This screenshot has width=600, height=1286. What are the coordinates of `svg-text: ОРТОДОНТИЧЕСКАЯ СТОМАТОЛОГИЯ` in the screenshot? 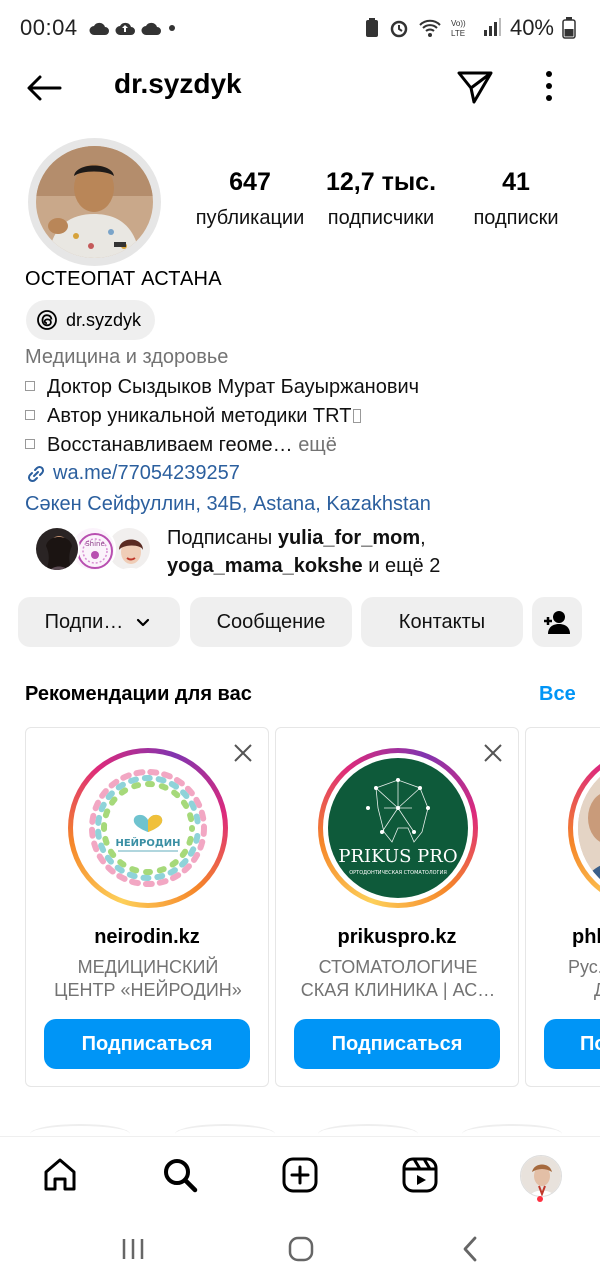 It's located at (398, 873).